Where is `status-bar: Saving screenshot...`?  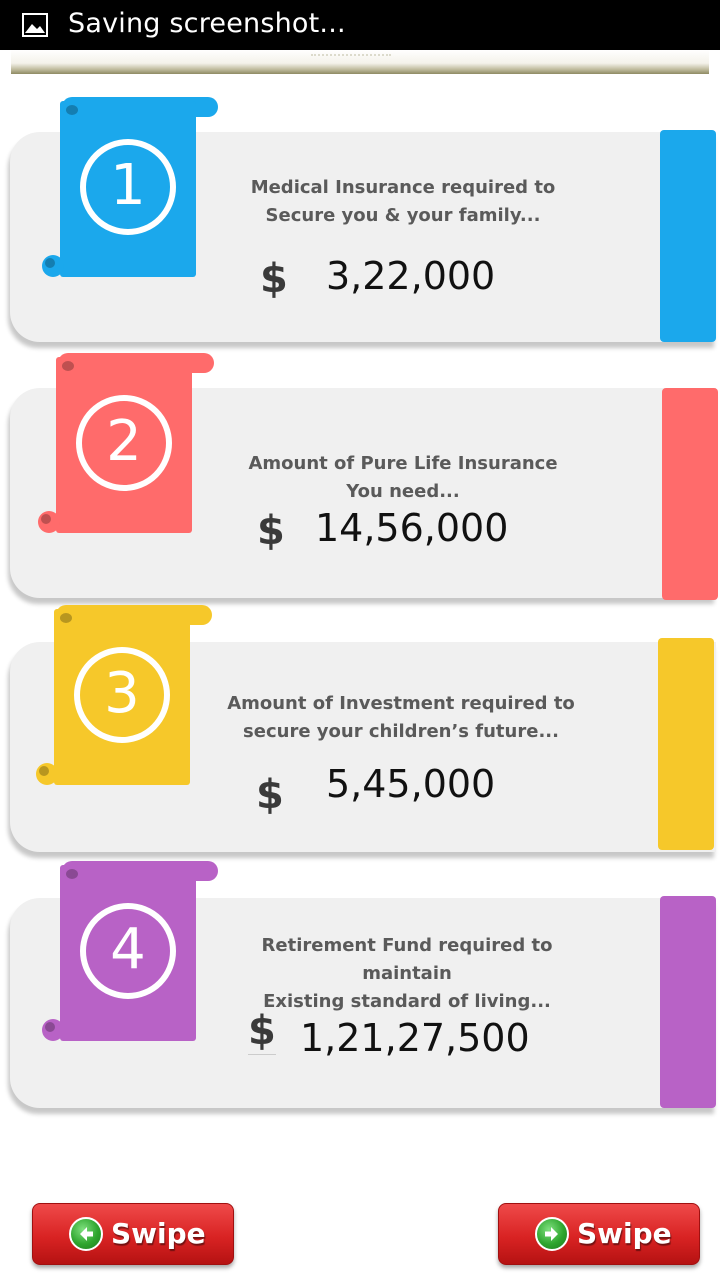 status-bar: Saving screenshot... is located at coordinates (360, 25).